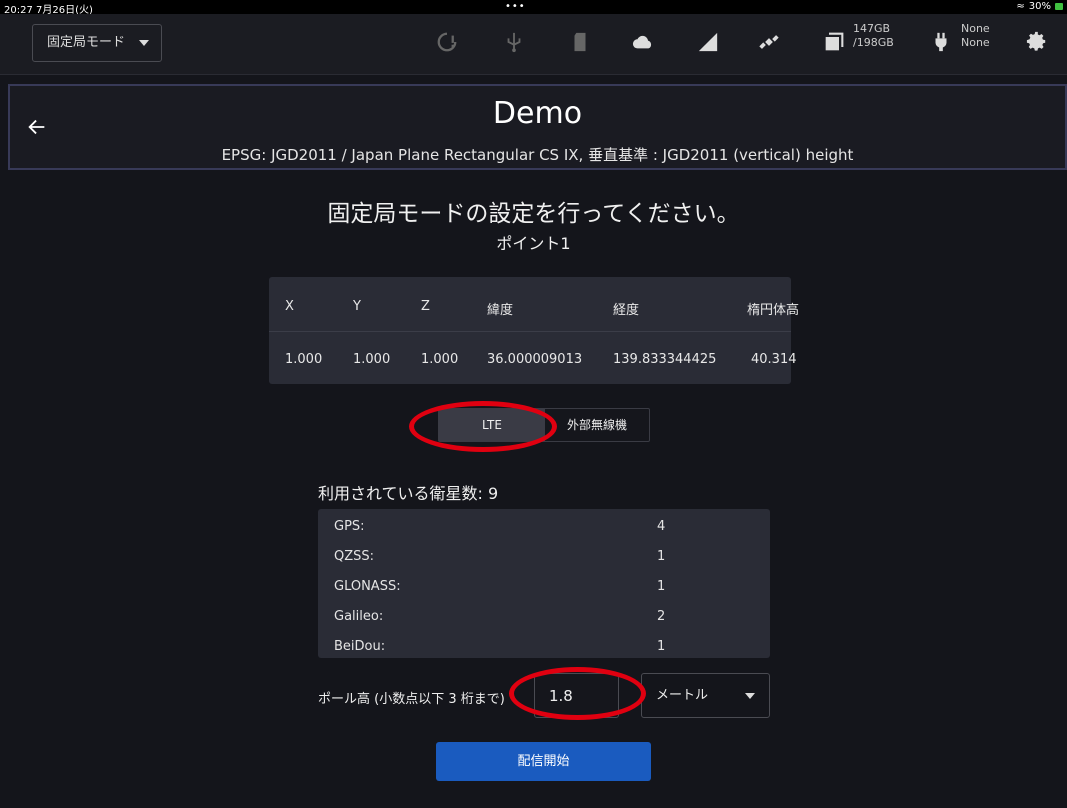  Describe the element at coordinates (665, 359) in the screenshot. I see `cell-longitude: 139.833344425` at that location.